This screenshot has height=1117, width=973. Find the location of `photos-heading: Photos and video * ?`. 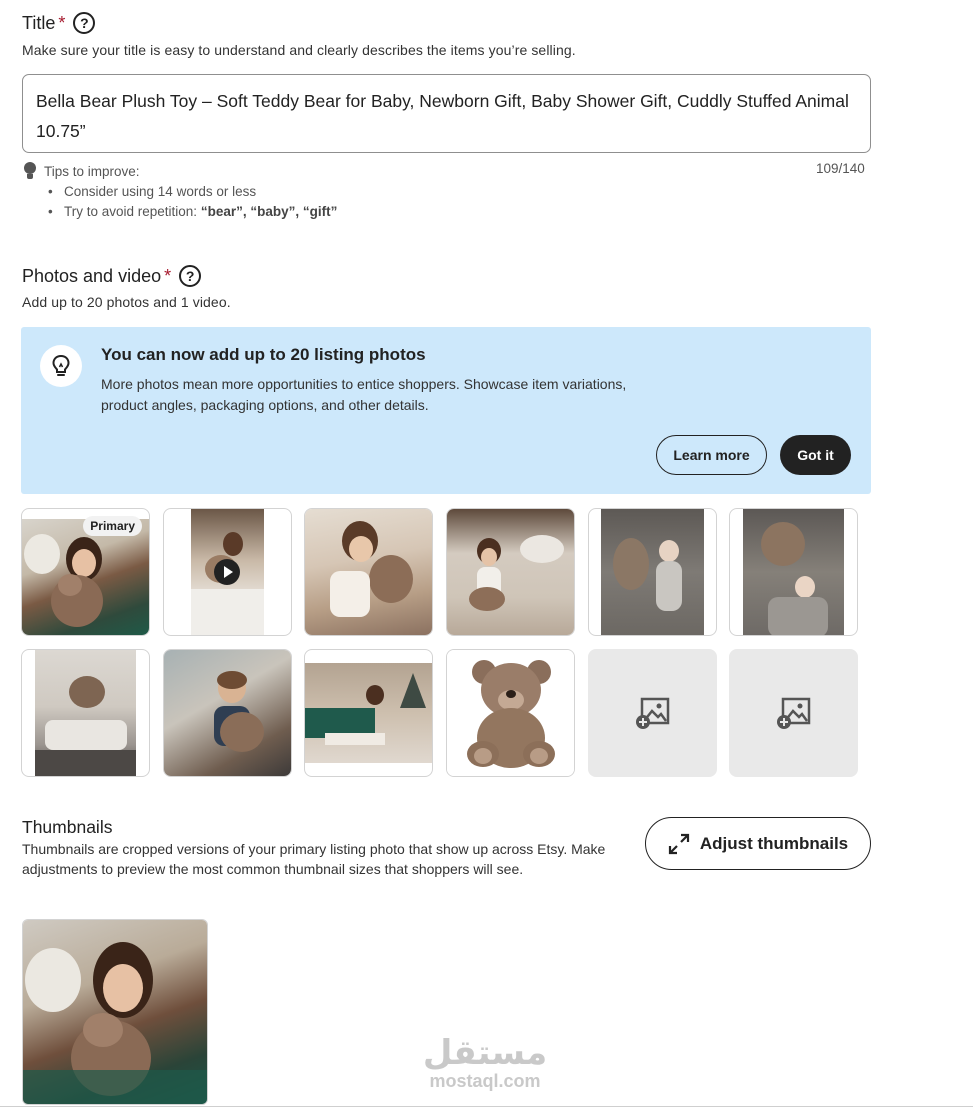

photos-heading: Photos and video * ? is located at coordinates (112, 276).